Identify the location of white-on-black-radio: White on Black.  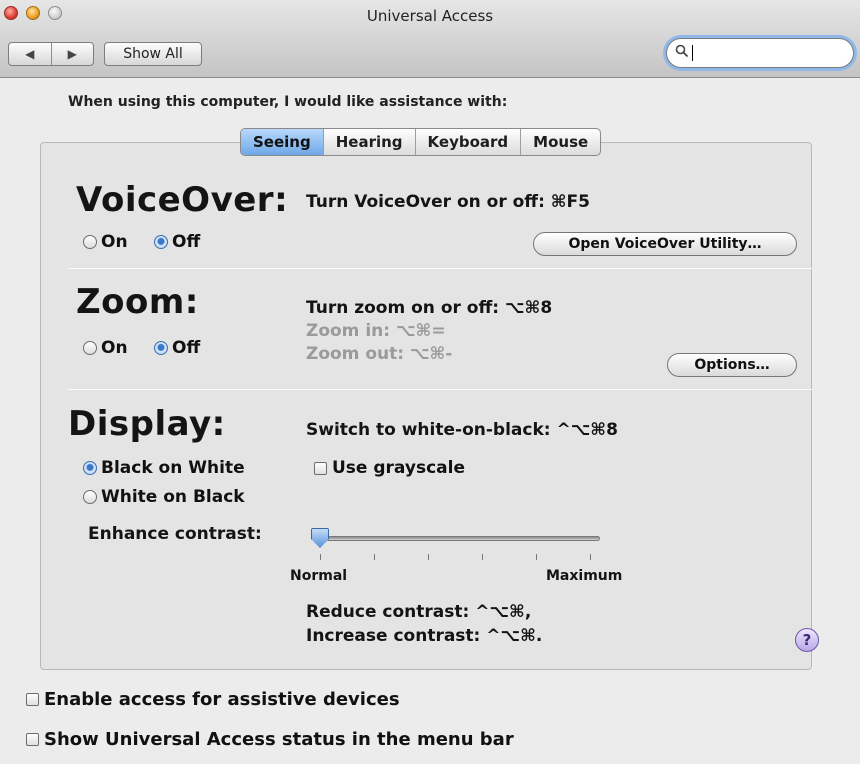
(164, 497).